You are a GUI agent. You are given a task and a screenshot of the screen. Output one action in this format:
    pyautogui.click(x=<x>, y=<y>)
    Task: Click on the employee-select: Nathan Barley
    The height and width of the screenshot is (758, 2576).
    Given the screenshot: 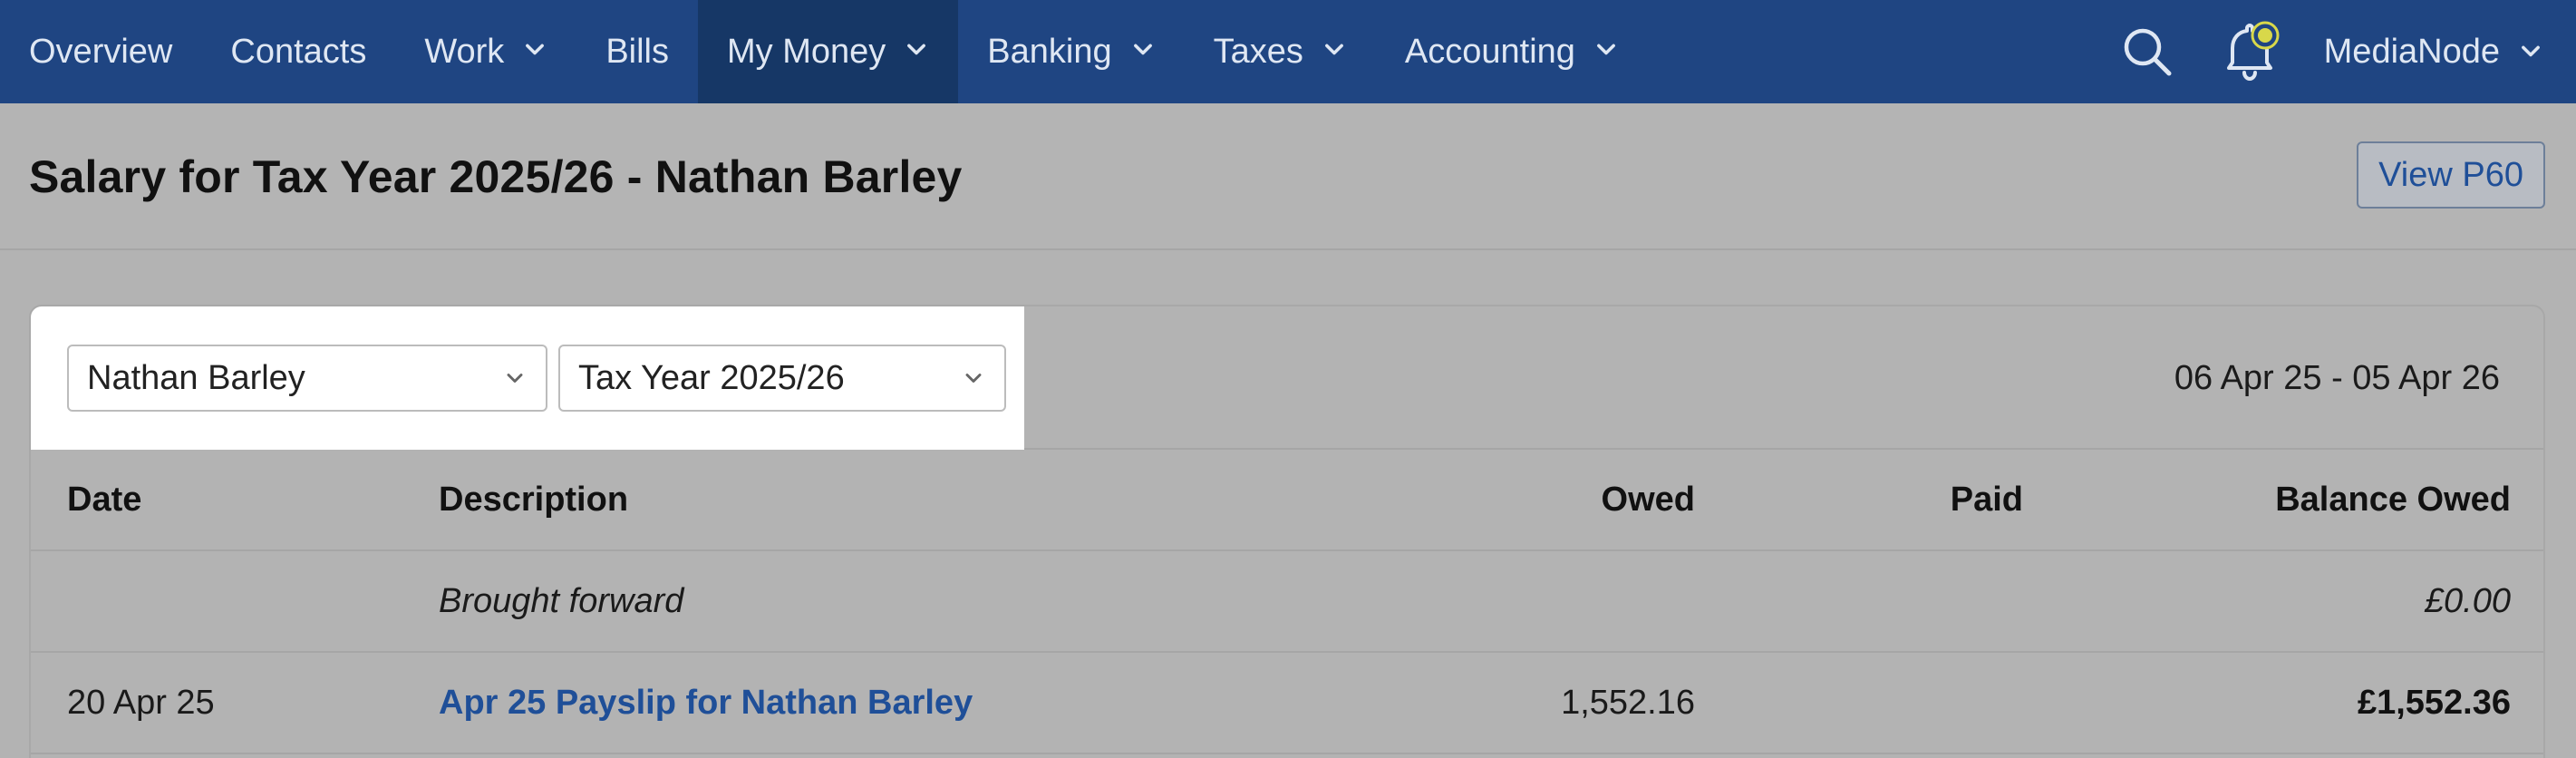 What is the action you would take?
    pyautogui.click(x=307, y=378)
    